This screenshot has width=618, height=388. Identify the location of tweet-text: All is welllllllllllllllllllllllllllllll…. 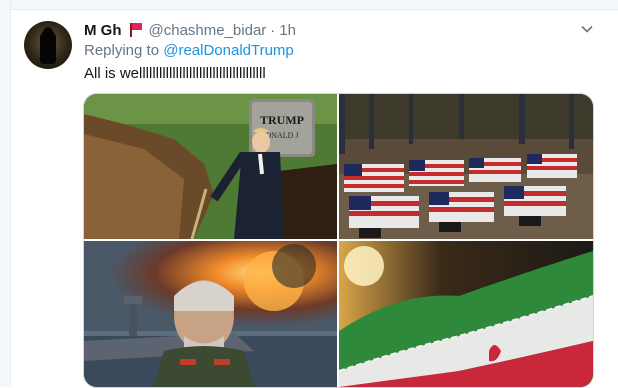
(175, 73).